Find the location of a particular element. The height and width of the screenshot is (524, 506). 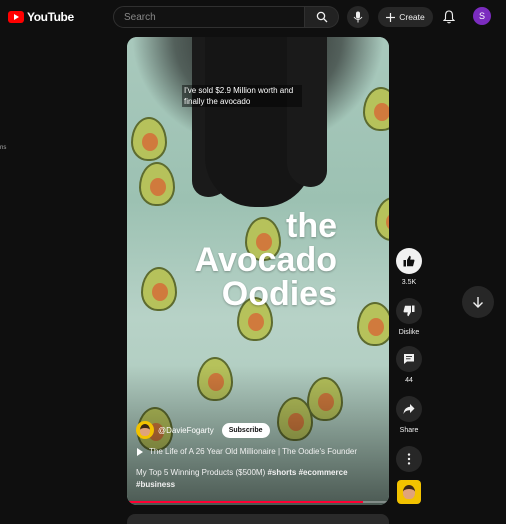

dislike-circle is located at coordinates (409, 311).